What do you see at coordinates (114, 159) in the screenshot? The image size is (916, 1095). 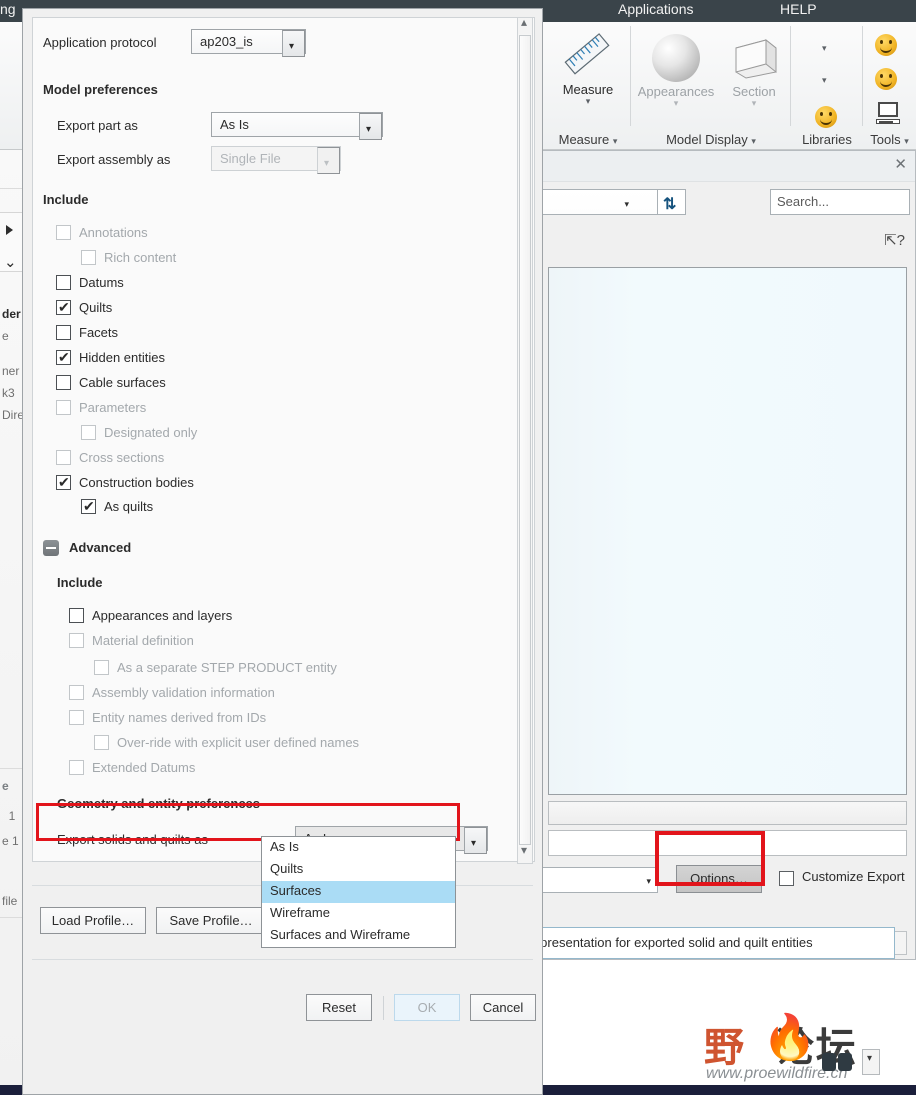 I see `export-assembly-as-label: Export assembly as` at bounding box center [114, 159].